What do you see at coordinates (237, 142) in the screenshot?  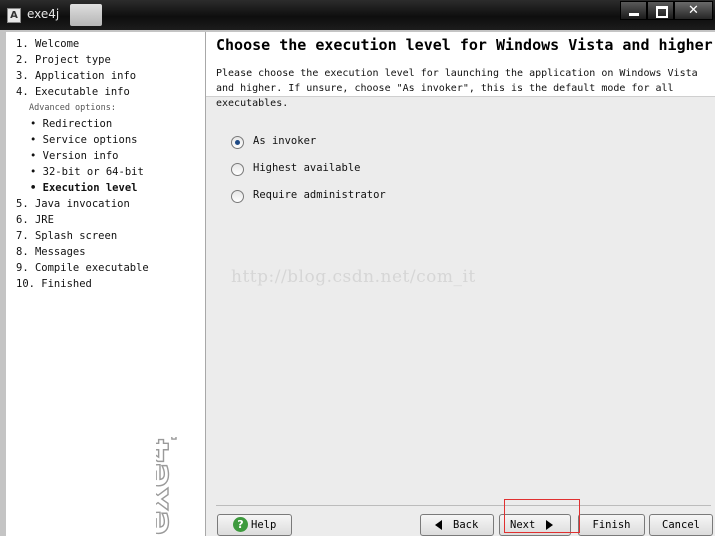 I see `radio-as-invoker` at bounding box center [237, 142].